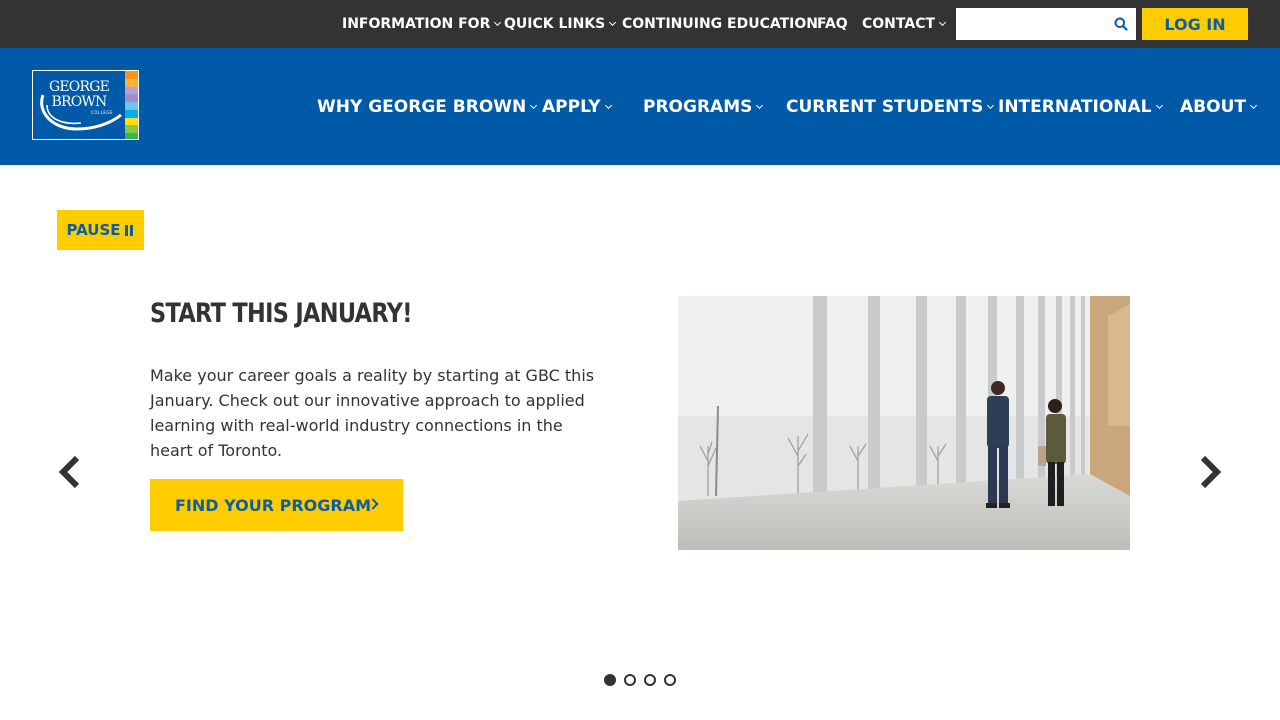 The image size is (1280, 720). I want to click on topnav-continuing-education-label: CONTINUING EDUCATION, so click(720, 24).